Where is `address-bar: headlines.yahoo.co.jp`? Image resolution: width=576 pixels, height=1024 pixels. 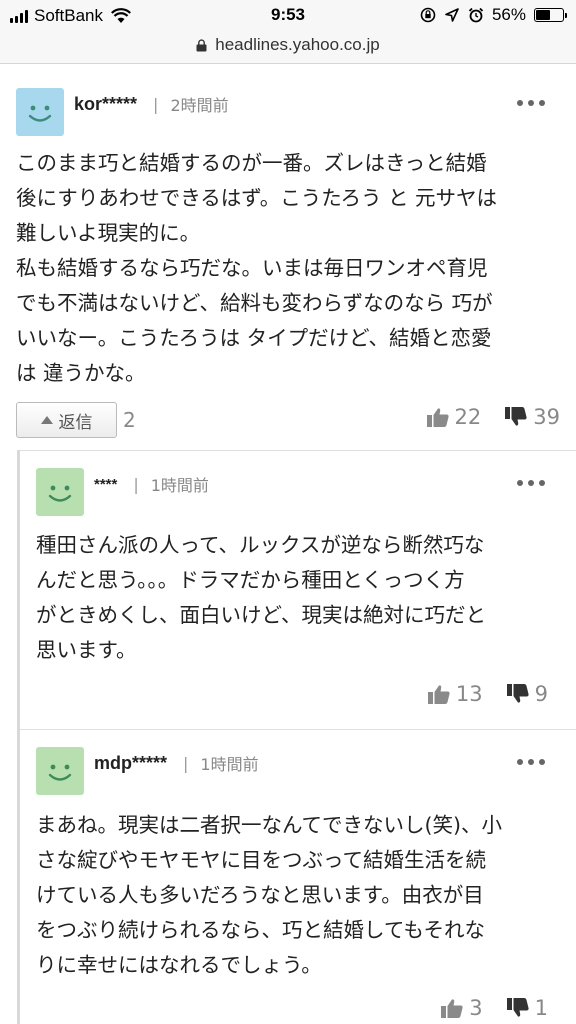 address-bar: headlines.yahoo.co.jp is located at coordinates (288, 45).